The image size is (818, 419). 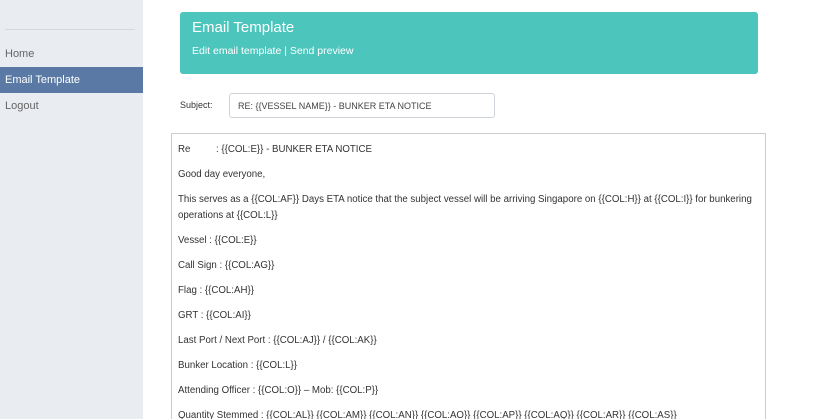 What do you see at coordinates (294, 149) in the screenshot?
I see `re-value: : {{COL:E}} - BUNKER ETA NOTICE` at bounding box center [294, 149].